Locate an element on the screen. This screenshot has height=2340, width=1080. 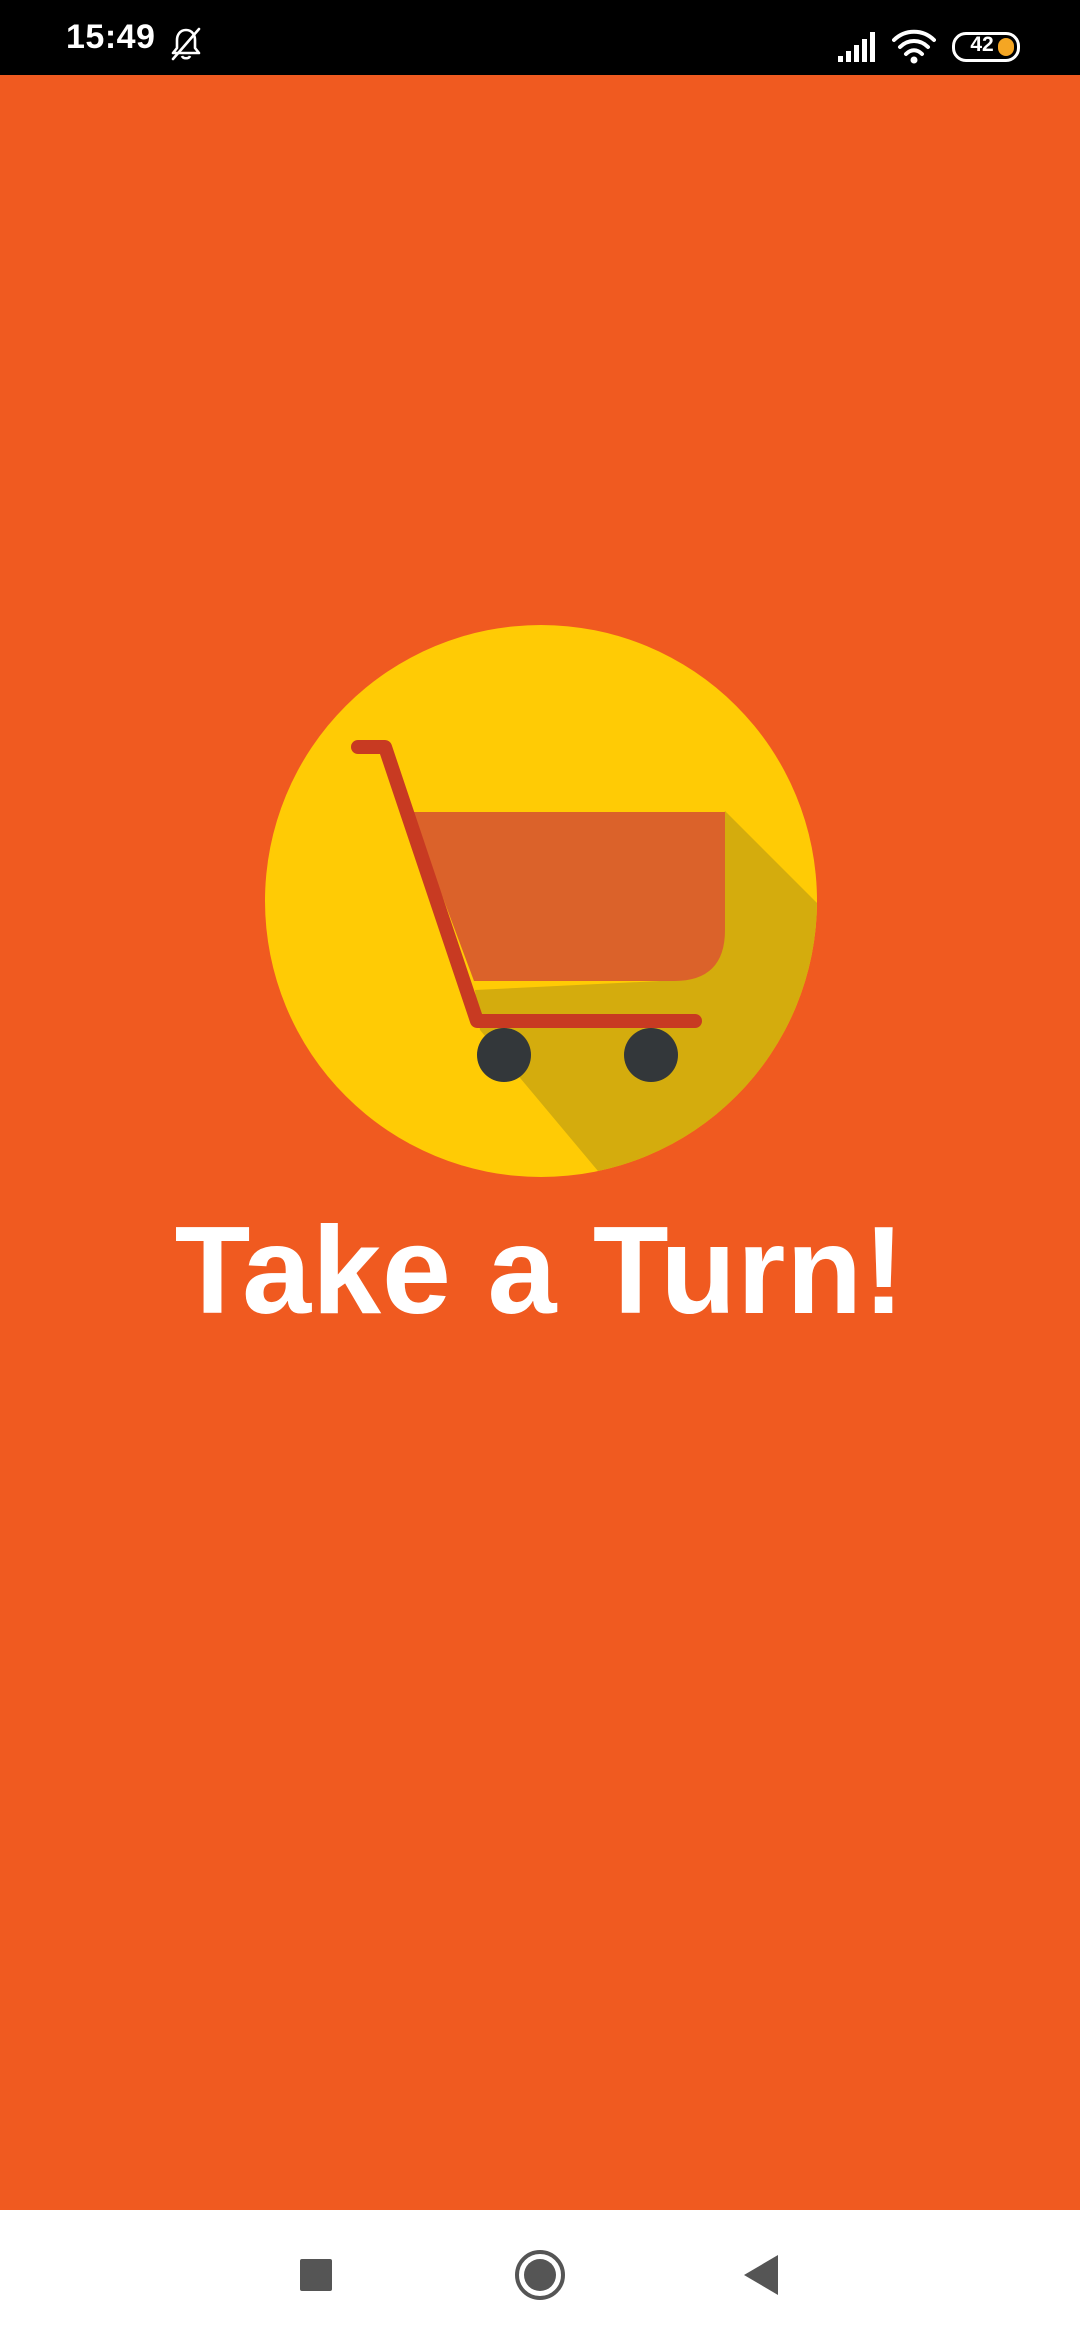
app-logo is located at coordinates (541, 901).